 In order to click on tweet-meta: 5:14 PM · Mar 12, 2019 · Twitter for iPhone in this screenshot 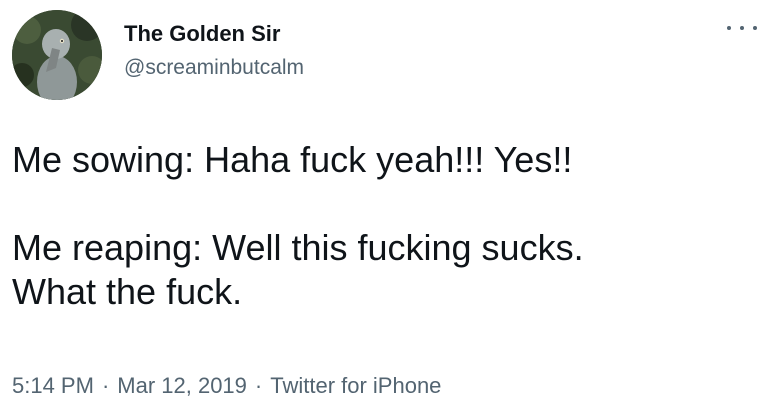, I will do `click(226, 386)`.